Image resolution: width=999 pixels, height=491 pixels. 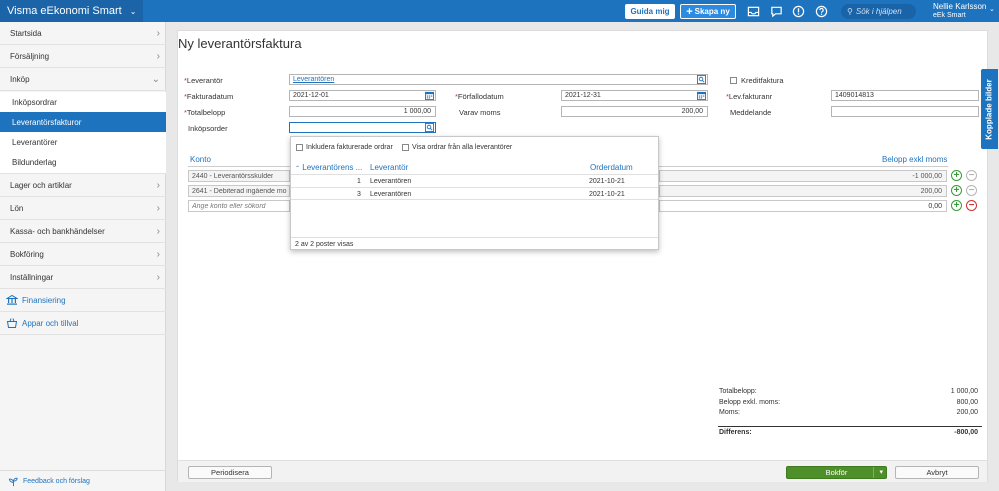 What do you see at coordinates (798, 11) in the screenshot?
I see `alert-icon` at bounding box center [798, 11].